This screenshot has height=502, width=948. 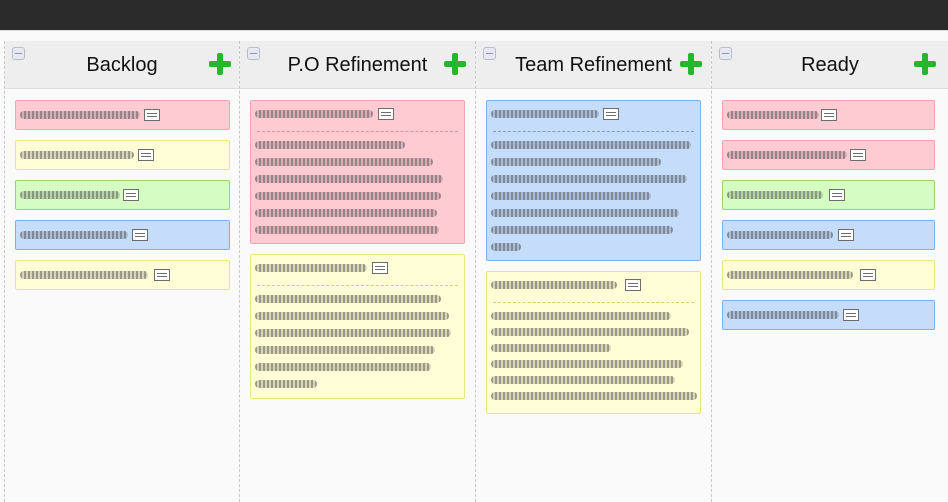 What do you see at coordinates (474, 15) in the screenshot?
I see `top-bar` at bounding box center [474, 15].